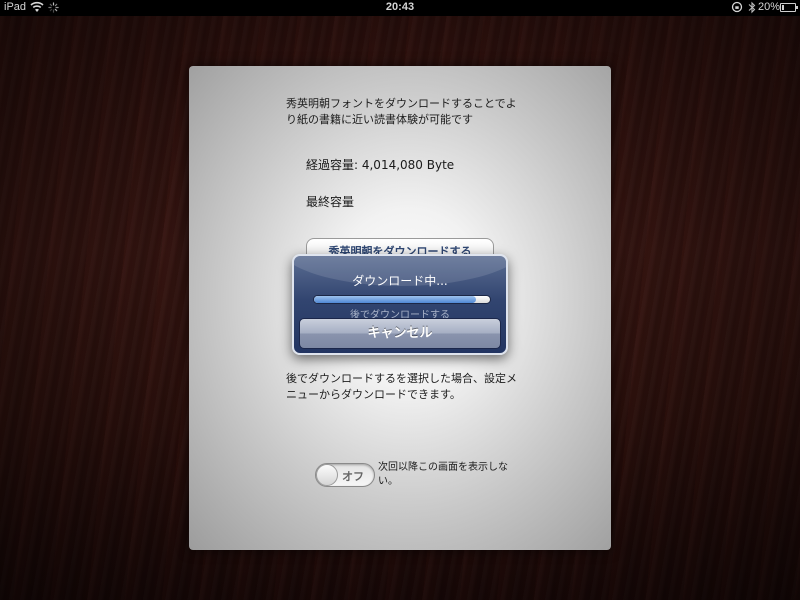 This screenshot has width=800, height=600. Describe the element at coordinates (395, 299) in the screenshot. I see `download-progress-fill` at that location.